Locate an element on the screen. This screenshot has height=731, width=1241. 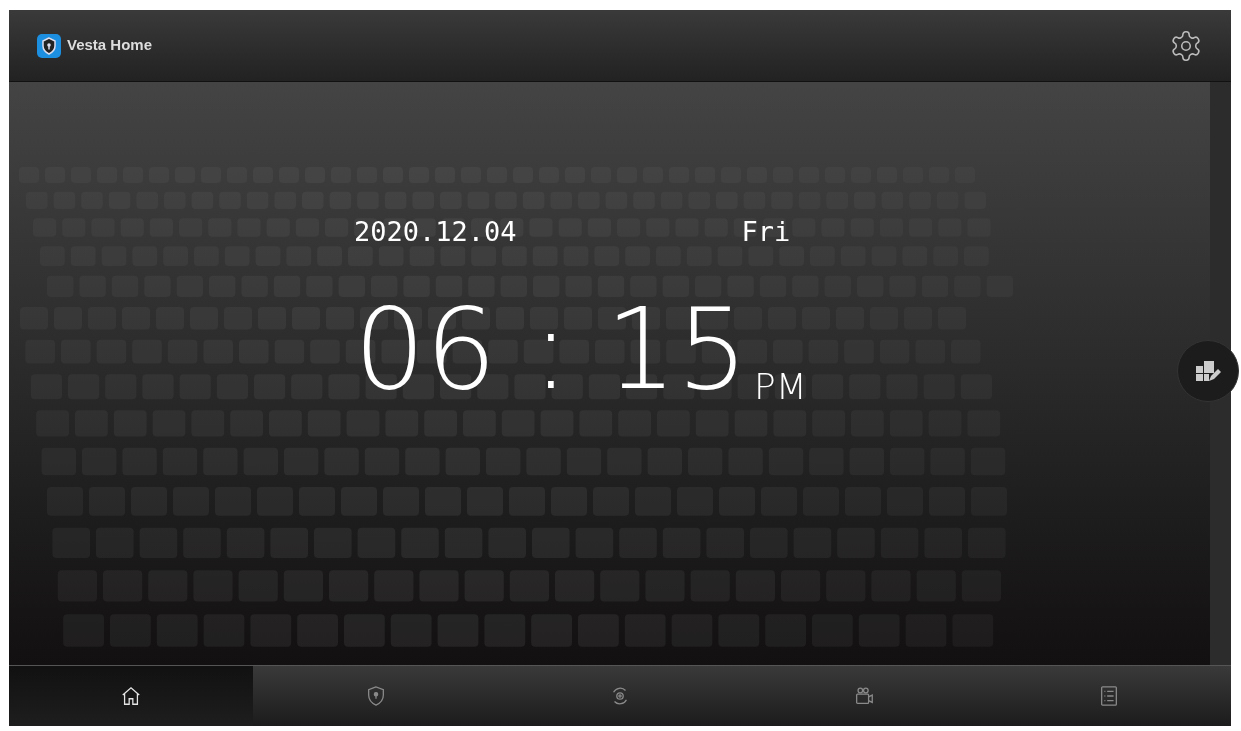
shield-app-icon is located at coordinates (49, 45).